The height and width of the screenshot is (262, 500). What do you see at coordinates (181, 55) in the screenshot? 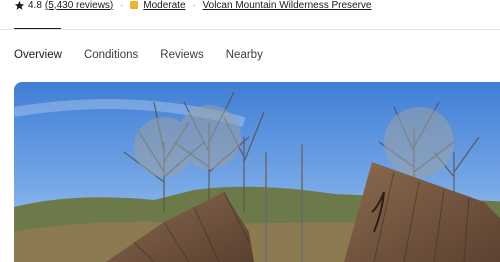
I see `tab-reviews: Reviews` at bounding box center [181, 55].